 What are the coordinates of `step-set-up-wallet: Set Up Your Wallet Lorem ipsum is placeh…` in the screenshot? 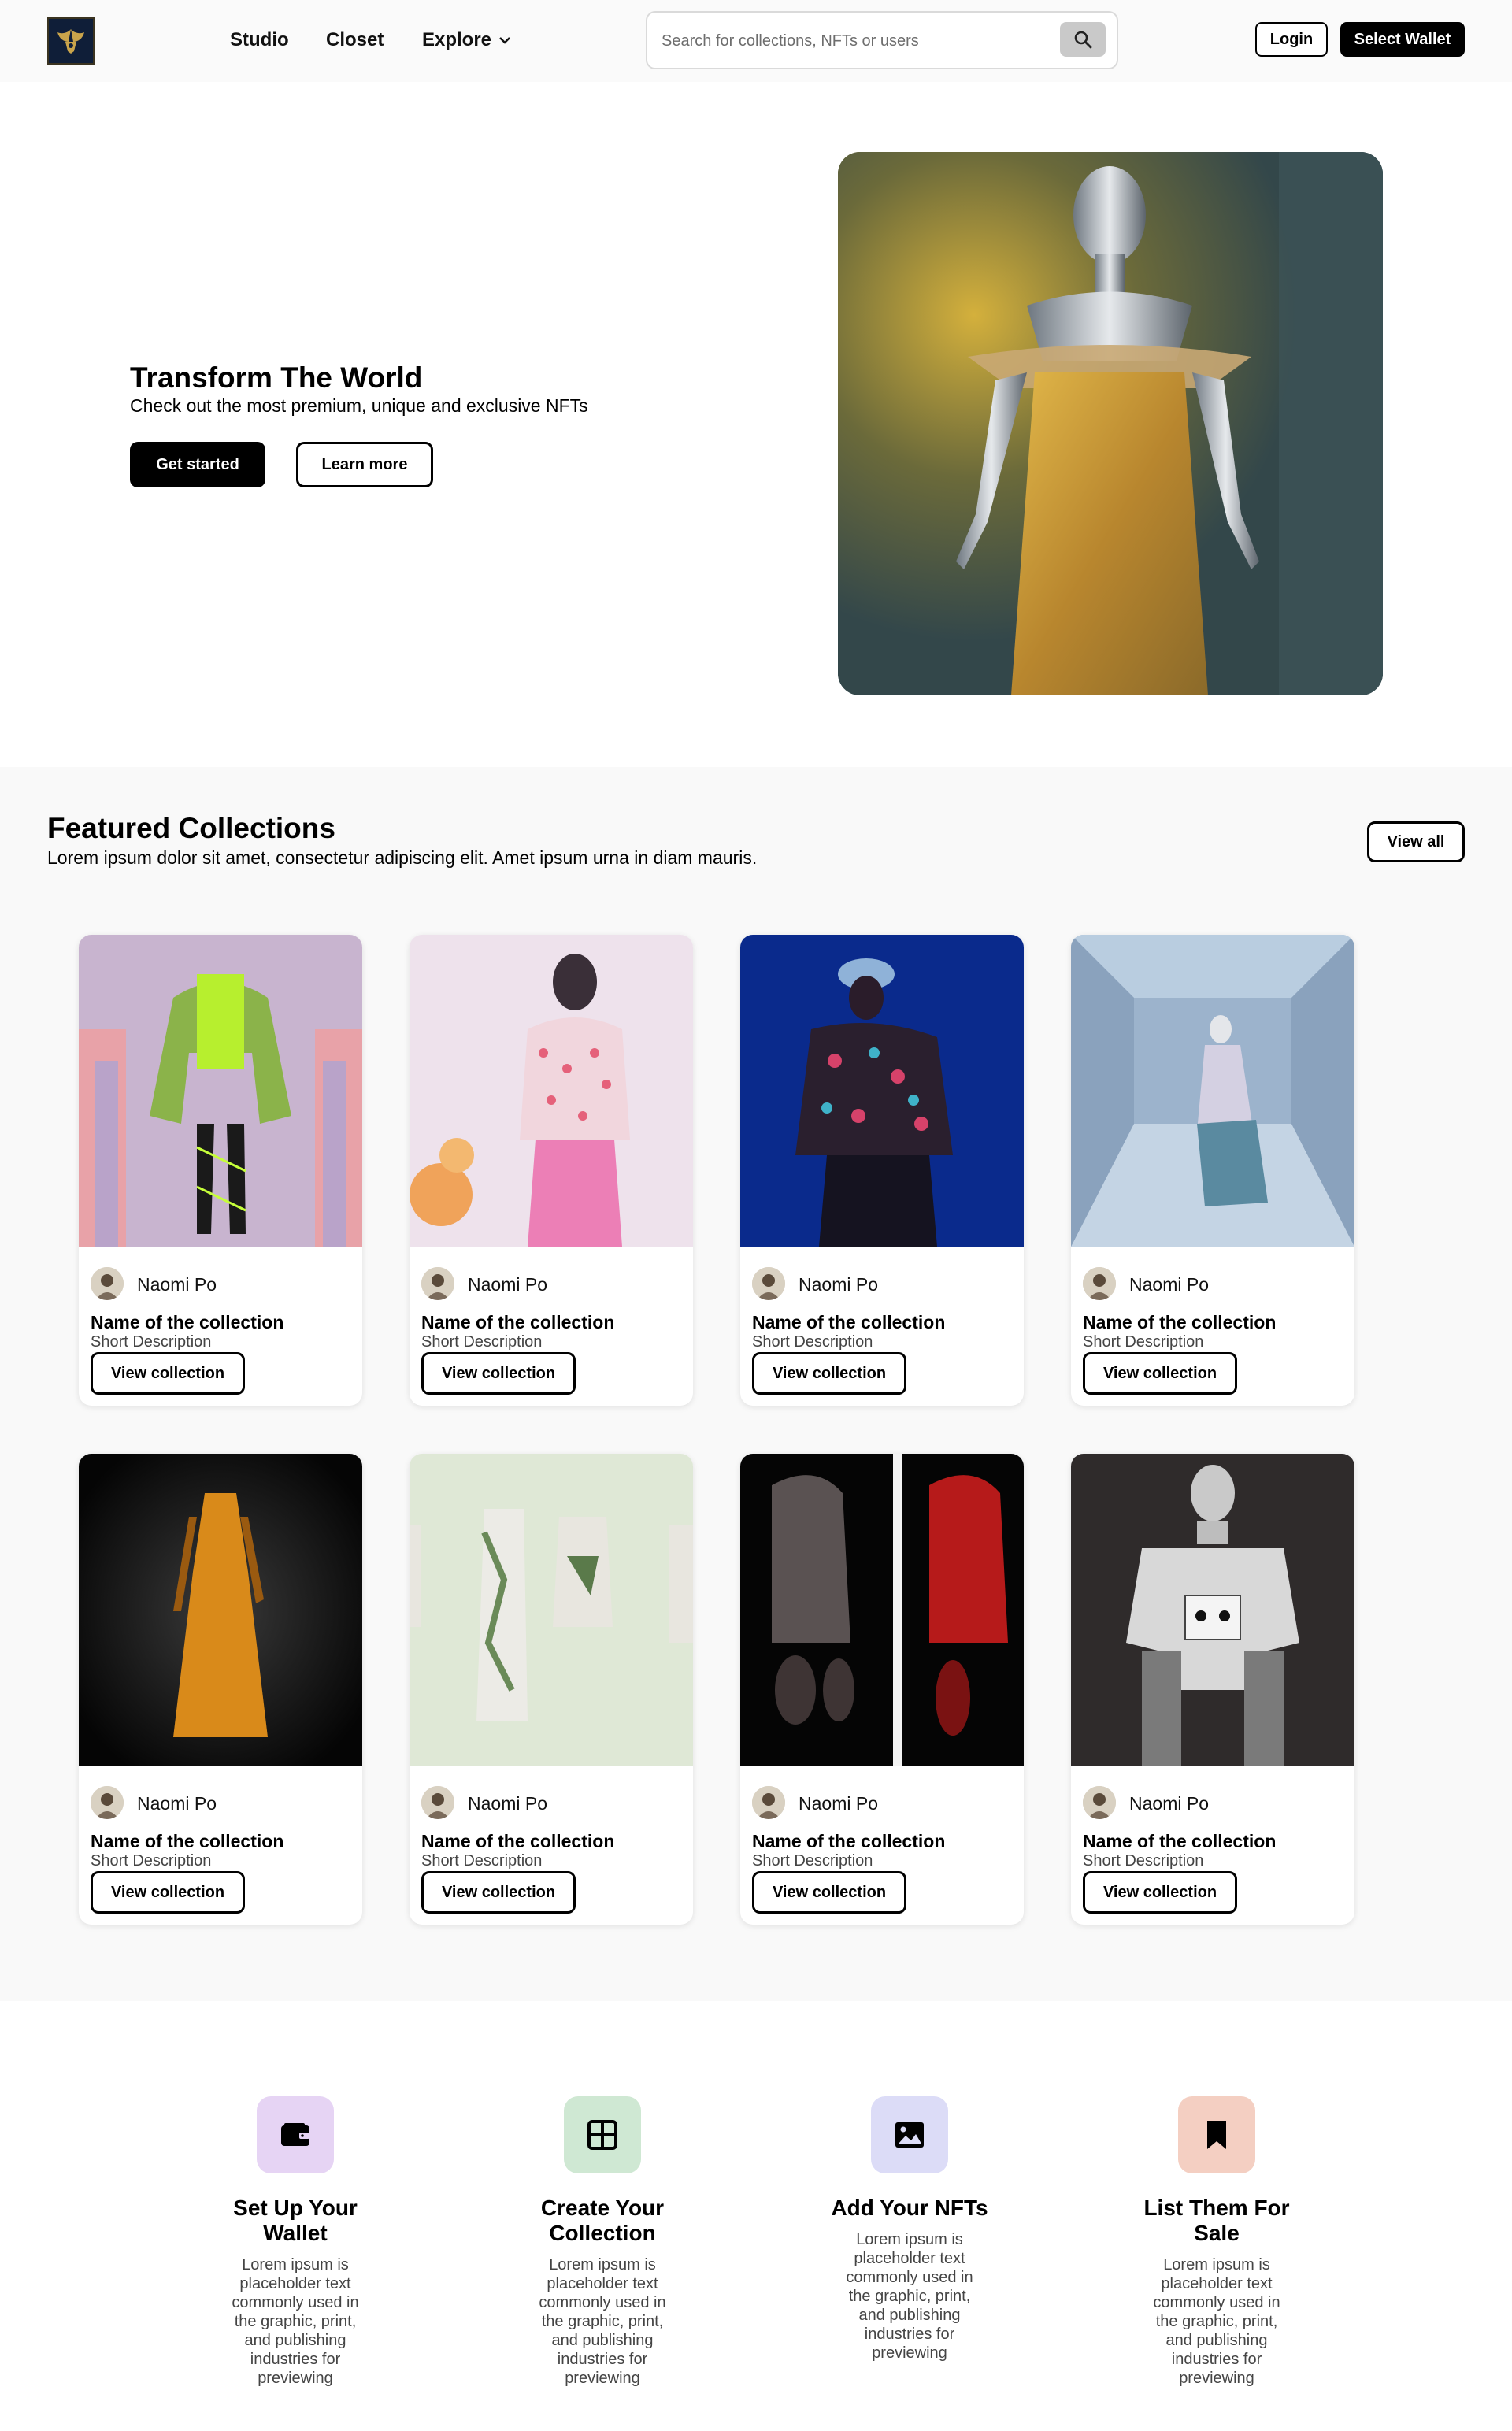 It's located at (295, 2242).